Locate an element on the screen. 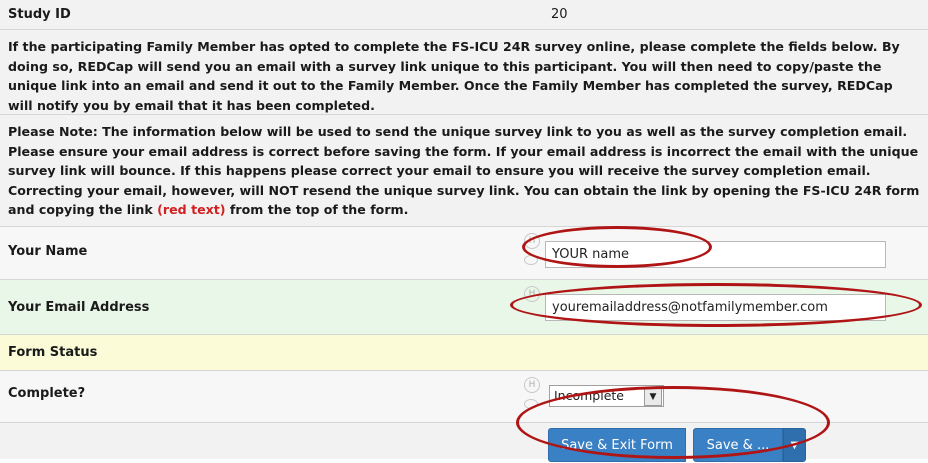 The image size is (928, 463). your-email-input: youremailaddress@notfamilymember.com is located at coordinates (715, 307).